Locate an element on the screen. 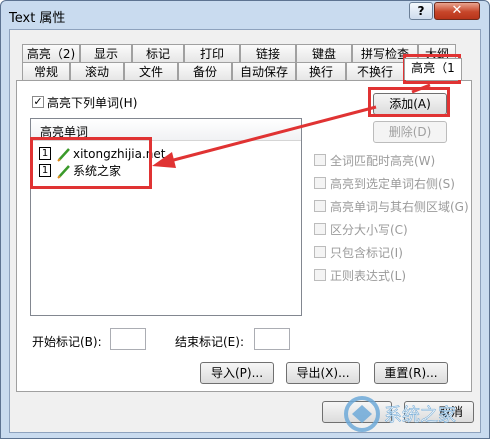 Image resolution: width=490 pixels, height=439 pixels. svg-text: 系统之家 is located at coordinates (420, 415).